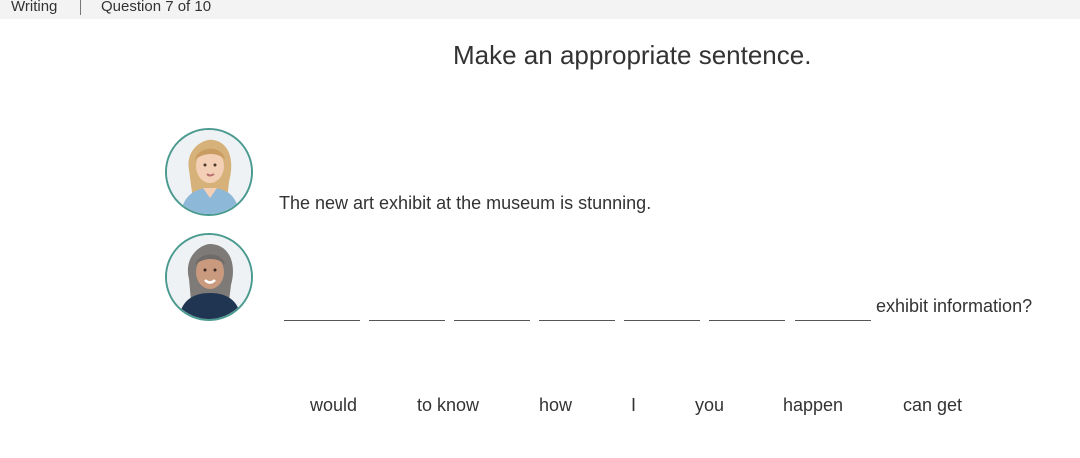 The width and height of the screenshot is (1080, 458). Describe the element at coordinates (333, 405) in the screenshot. I see `word-option: would` at that location.